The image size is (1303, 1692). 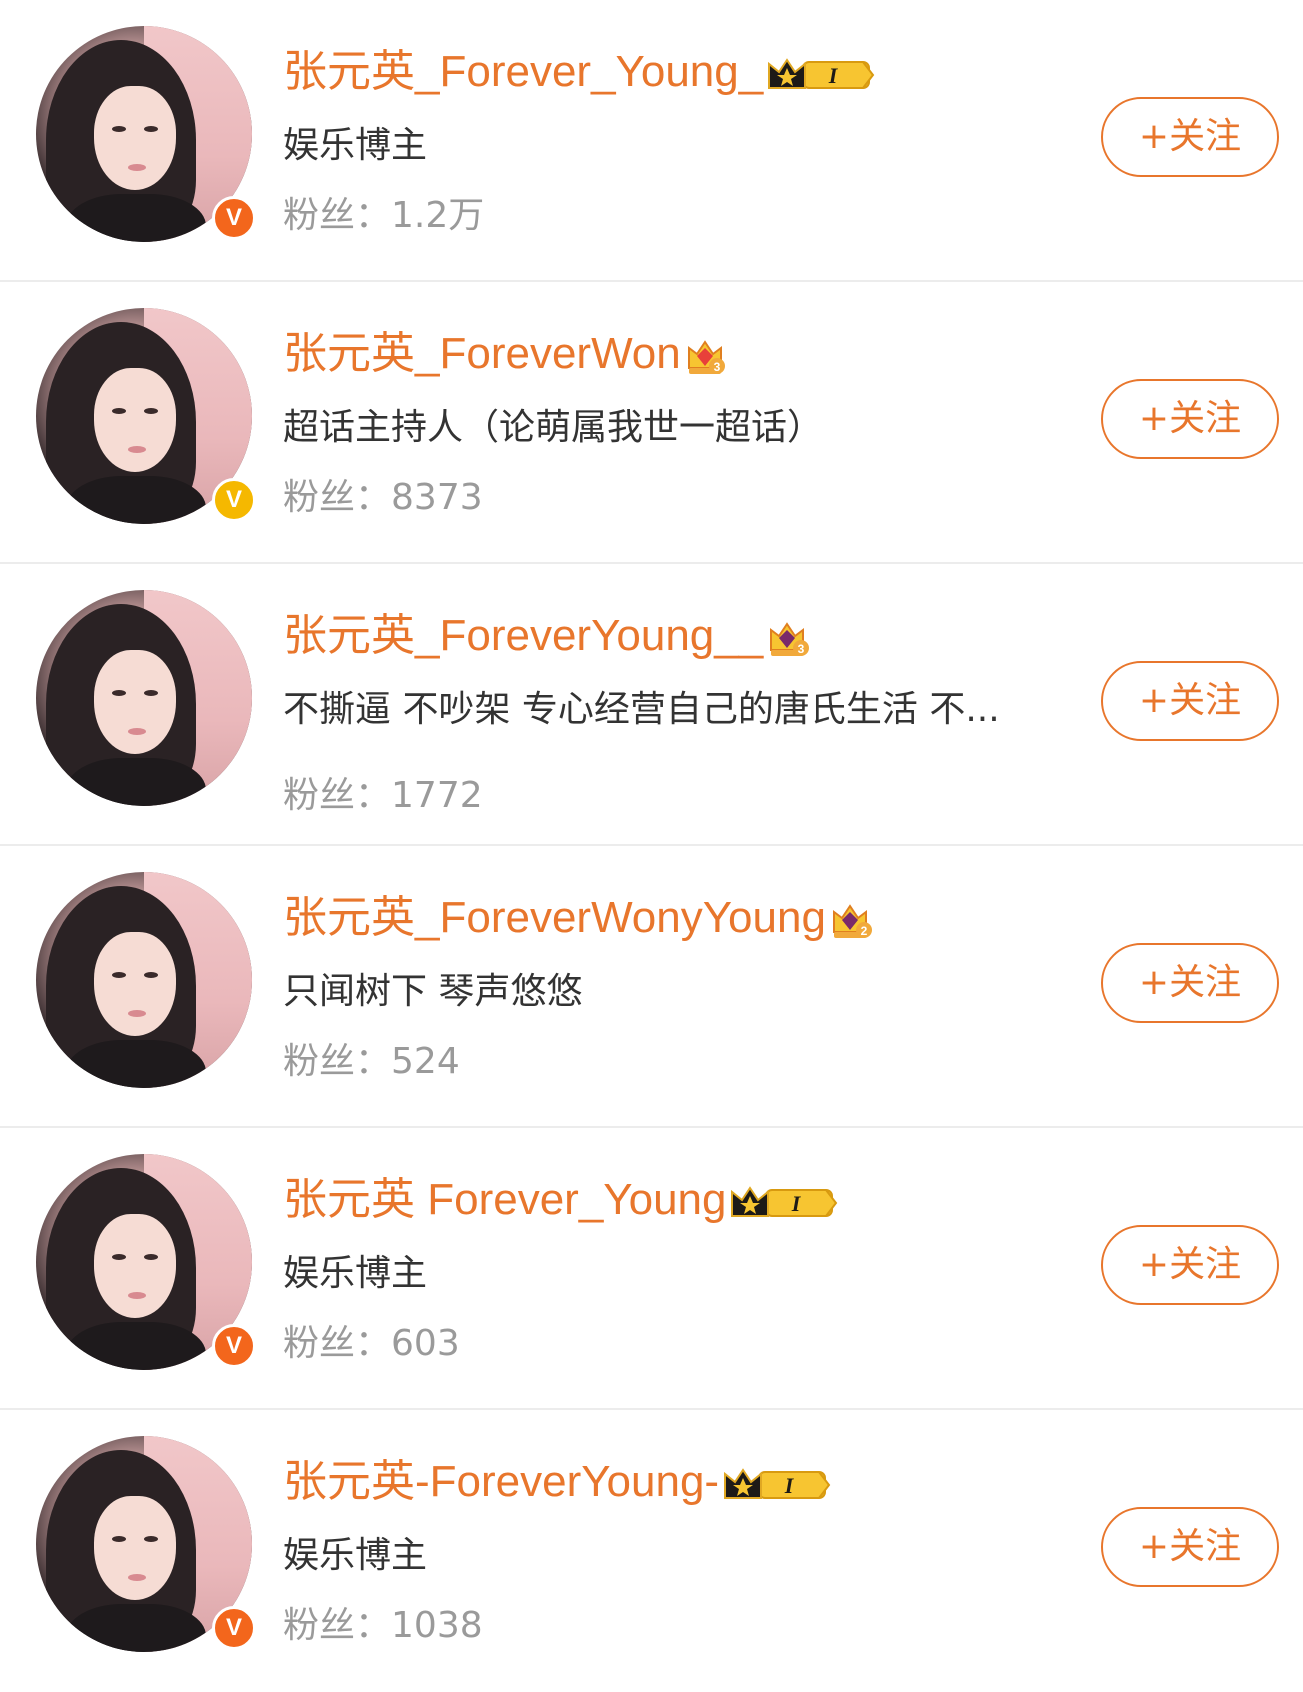 I want to click on fans-count: 粉丝：1772, so click(x=383, y=796).